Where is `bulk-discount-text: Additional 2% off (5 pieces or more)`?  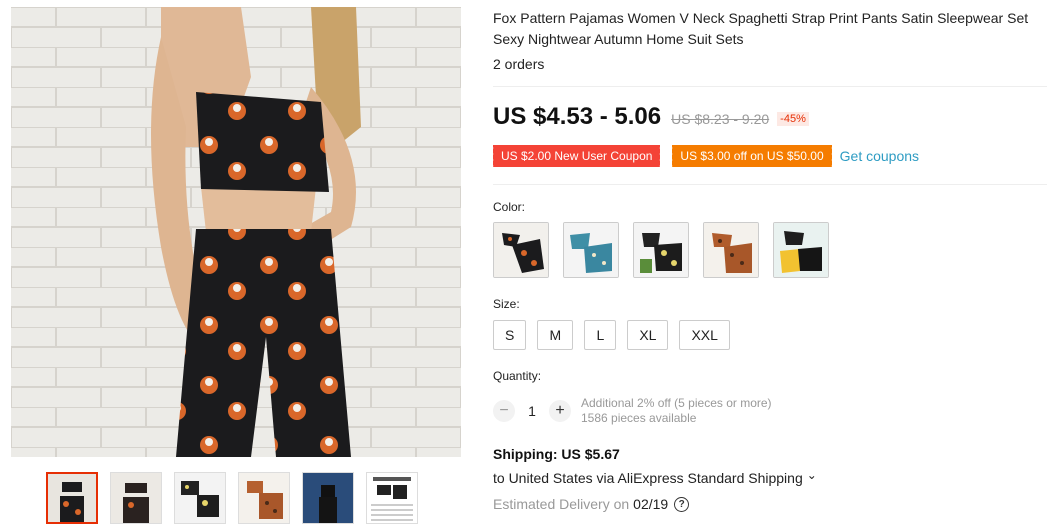 bulk-discount-text: Additional 2% off (5 pieces or more) is located at coordinates (676, 403).